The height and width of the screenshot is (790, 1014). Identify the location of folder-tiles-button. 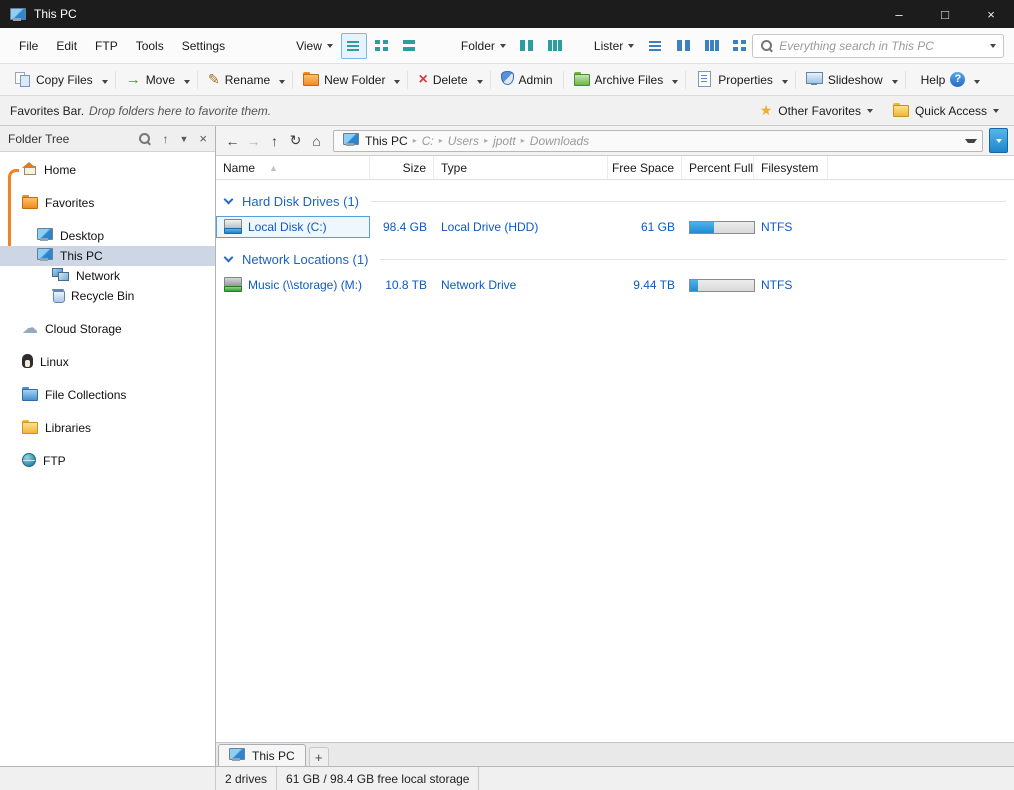
(555, 46).